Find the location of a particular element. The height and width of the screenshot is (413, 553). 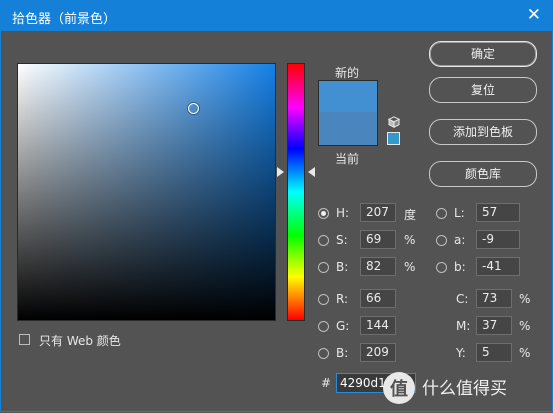

radio-green is located at coordinates (323, 326).